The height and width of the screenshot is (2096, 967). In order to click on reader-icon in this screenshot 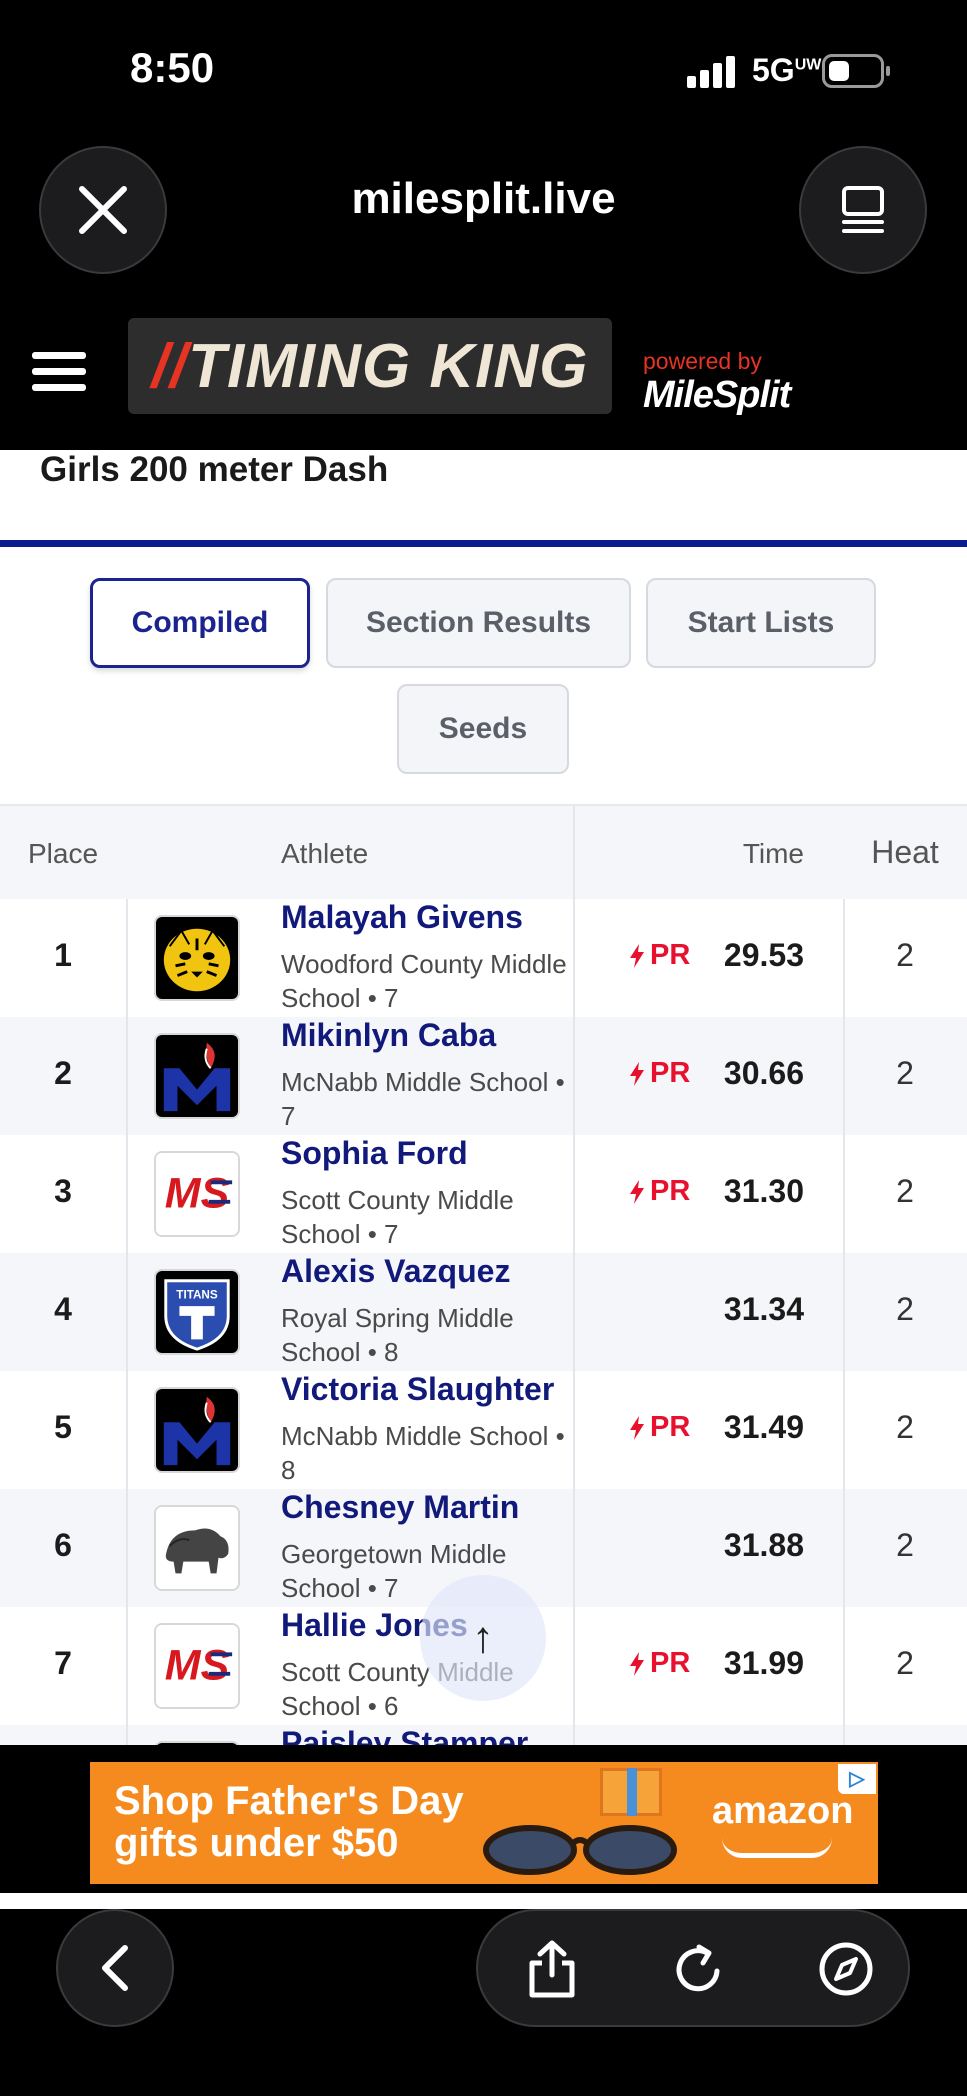, I will do `click(863, 209)`.